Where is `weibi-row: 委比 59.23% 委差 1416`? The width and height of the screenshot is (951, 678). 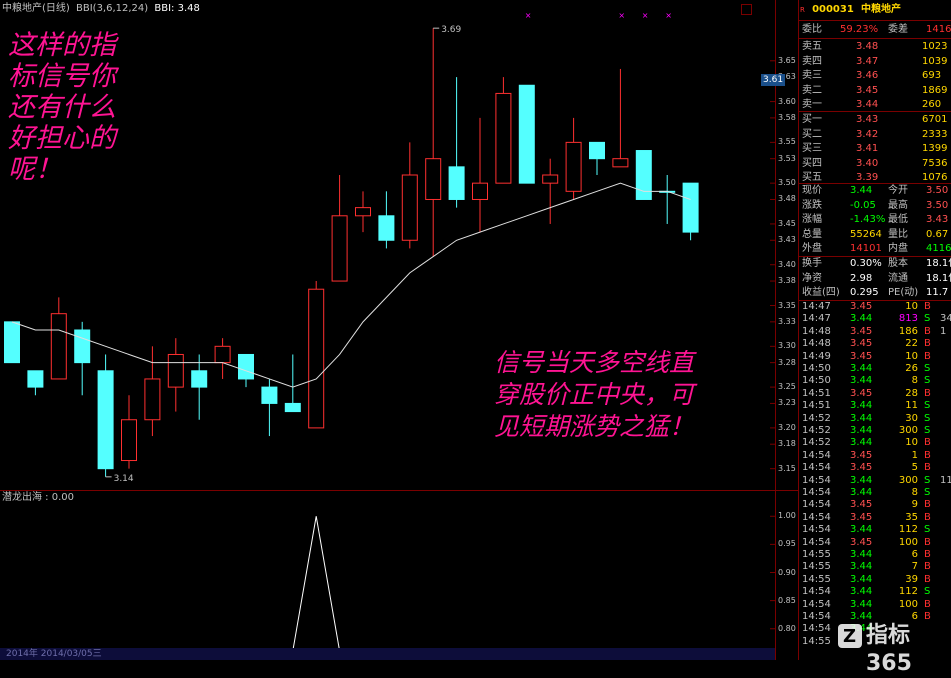
weibi-row: 委比 59.23% 委差 1416 is located at coordinates (875, 30).